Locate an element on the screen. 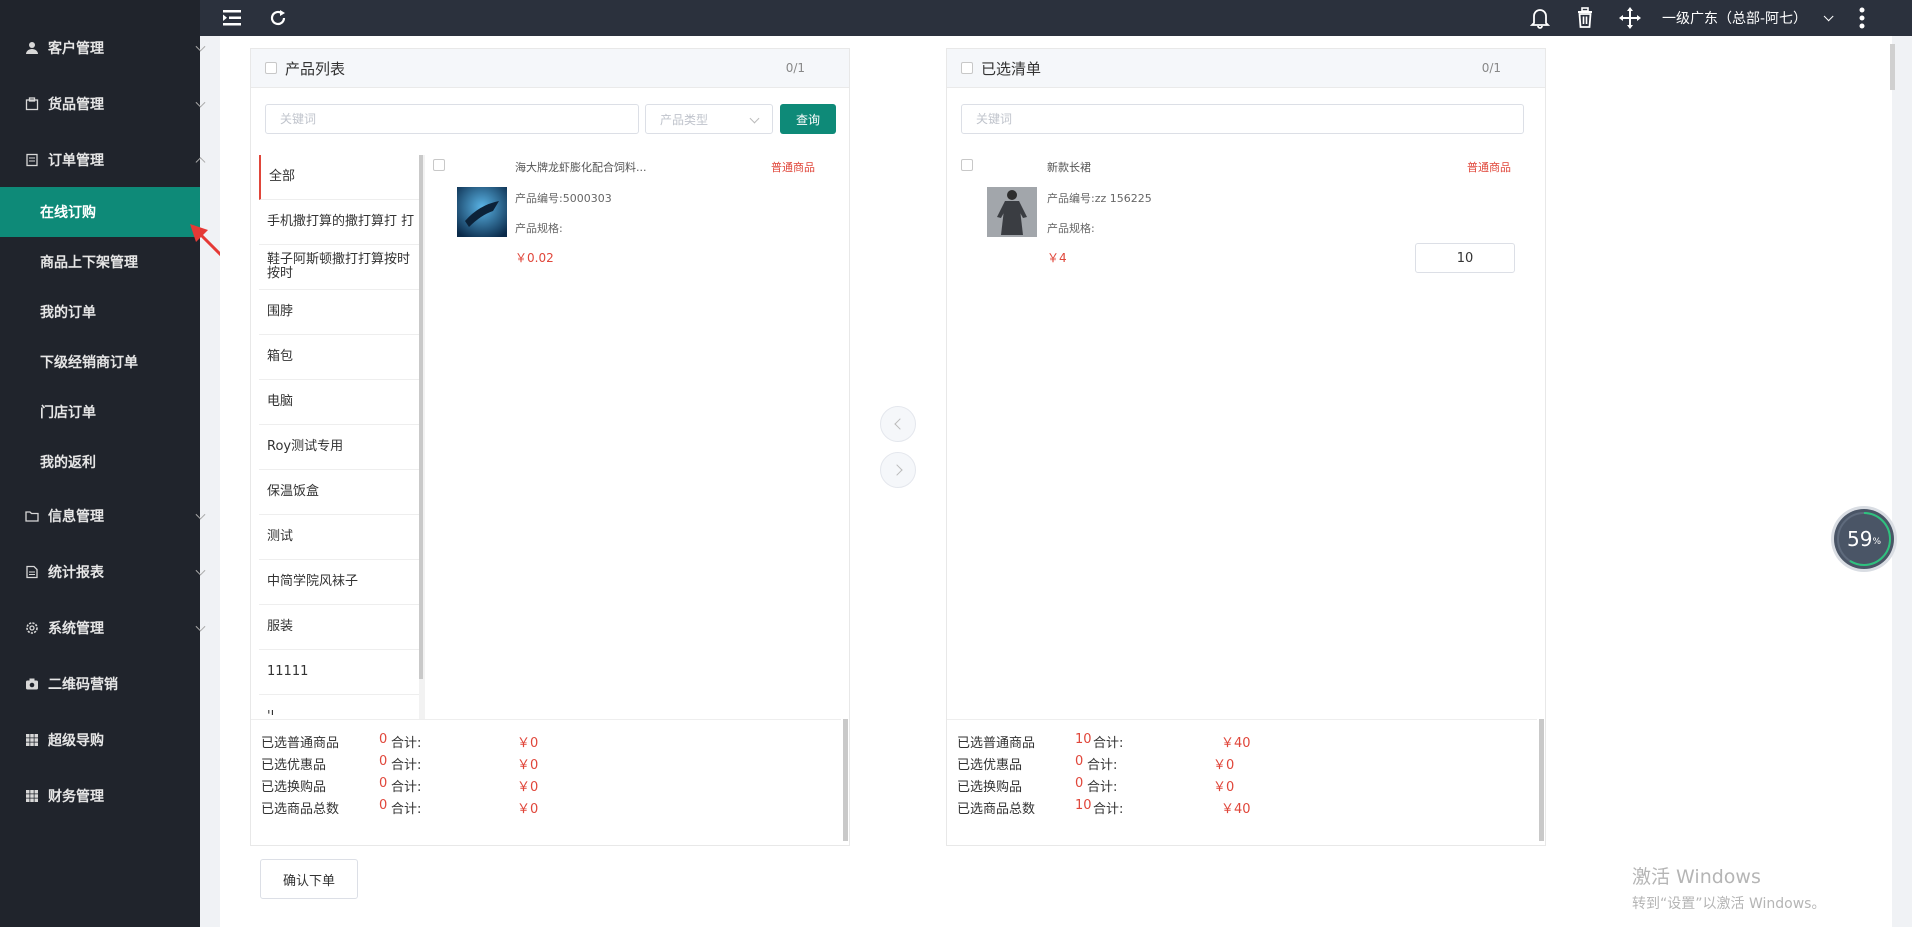 The image size is (1912, 927). summary-label: 已选普通商品 is located at coordinates (996, 743).